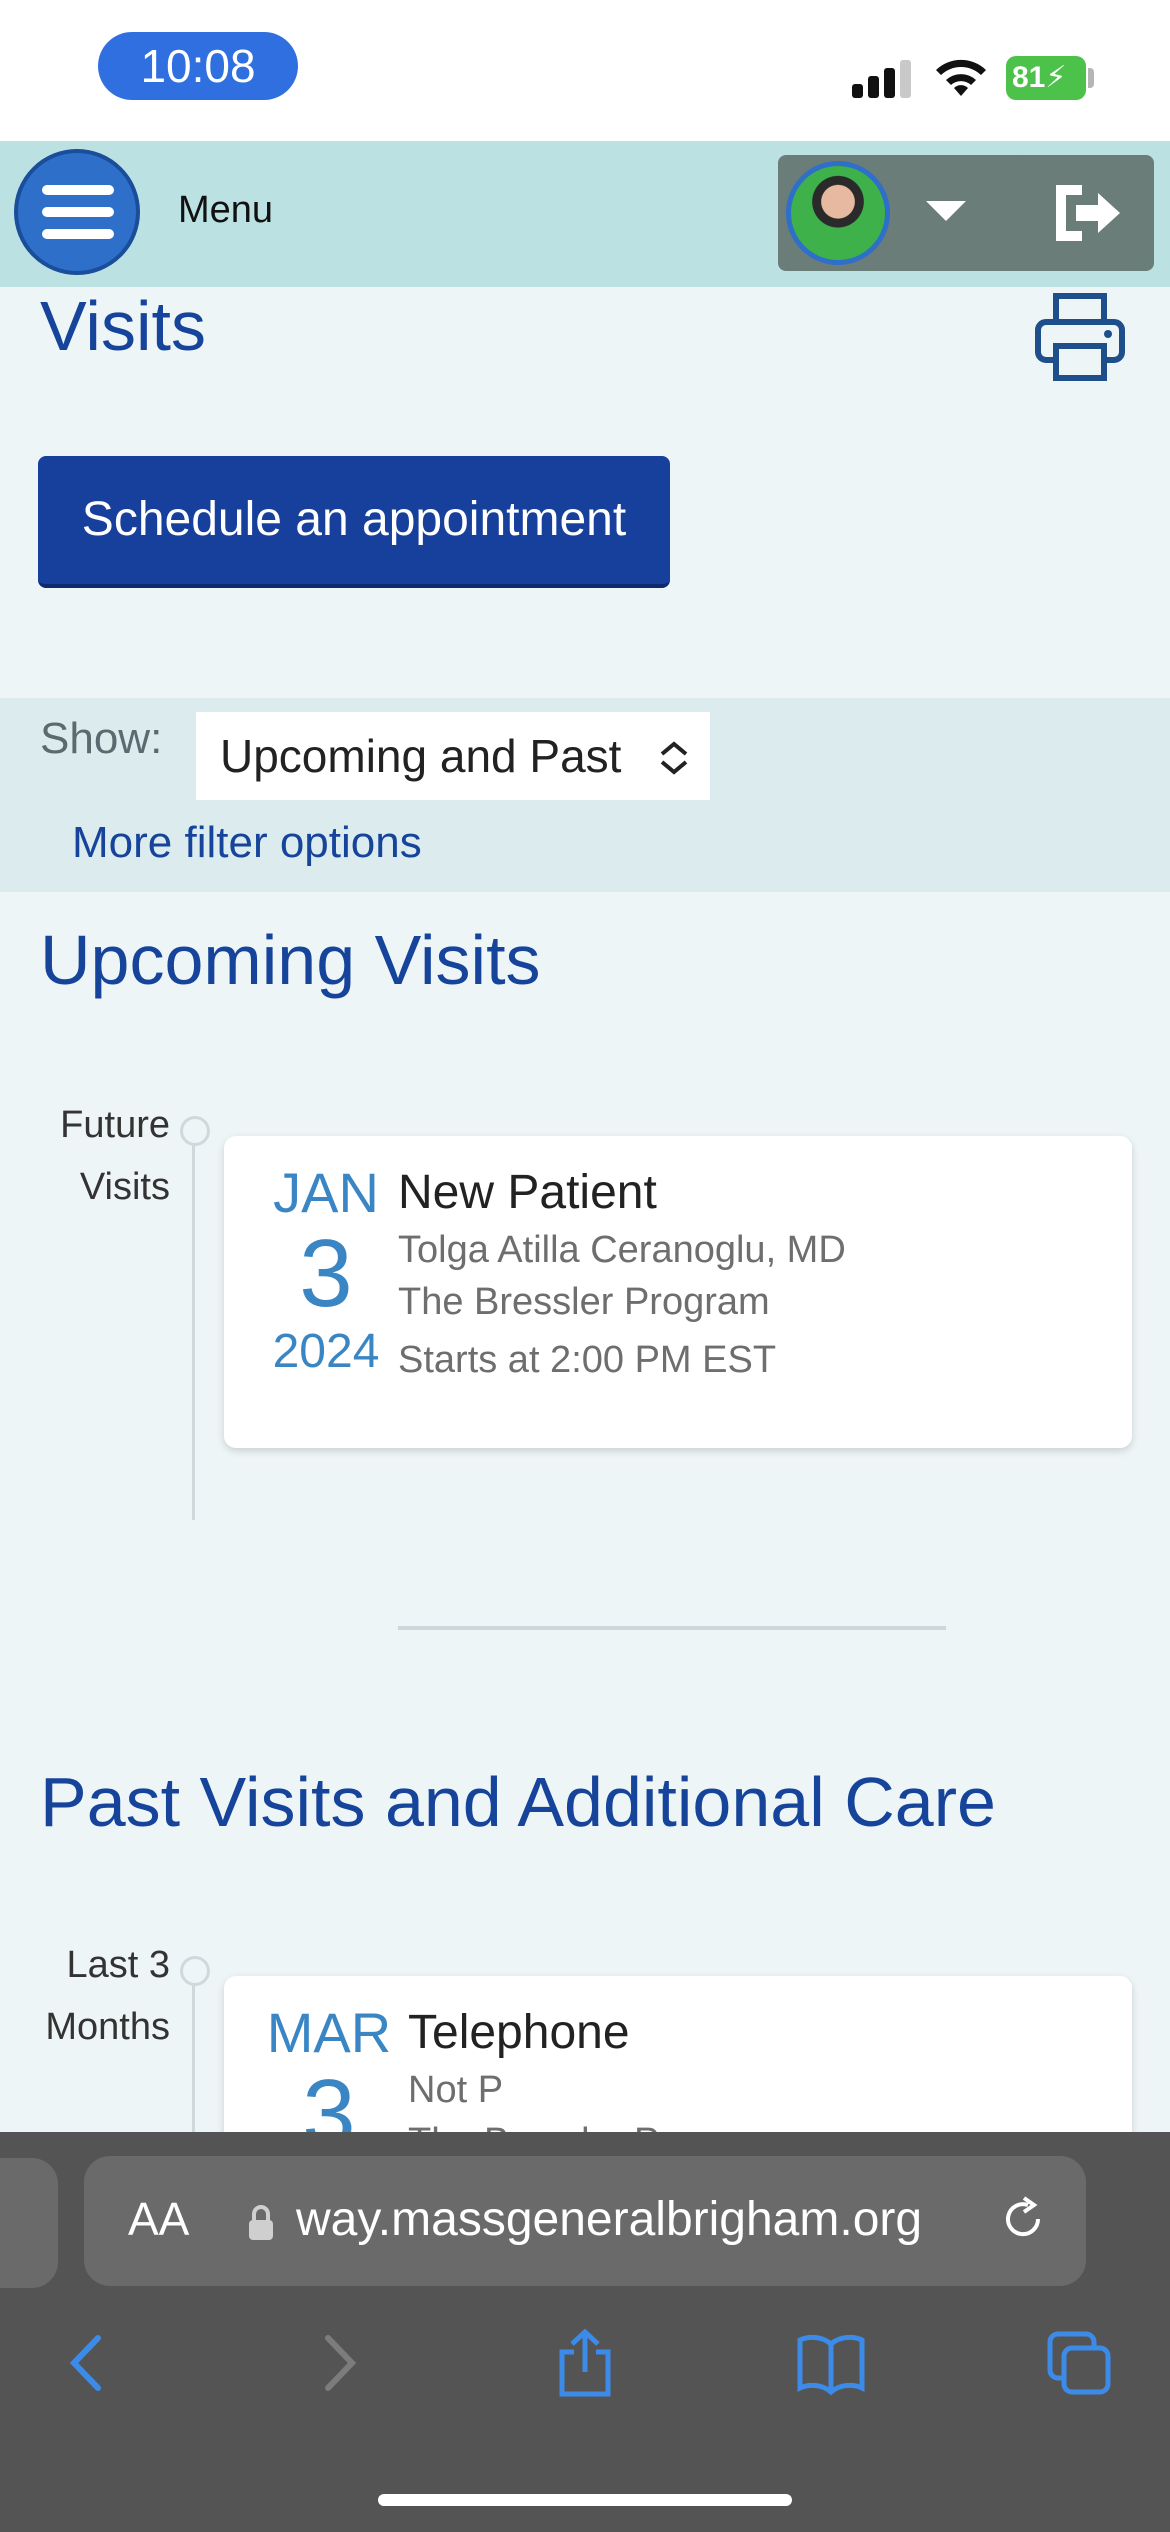 This screenshot has height=2532, width=1170. What do you see at coordinates (961, 77) in the screenshot?
I see `wifi-icon` at bounding box center [961, 77].